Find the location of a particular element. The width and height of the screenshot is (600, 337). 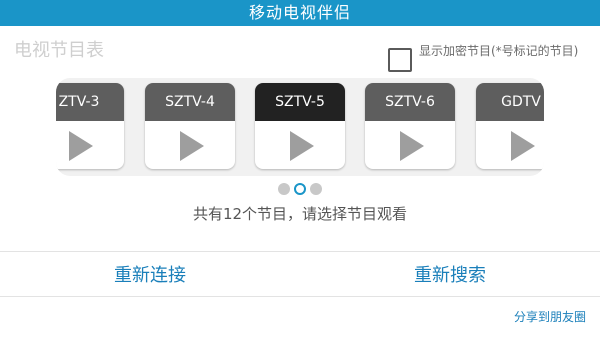

channel-name: GDTV is located at coordinates (510, 102).